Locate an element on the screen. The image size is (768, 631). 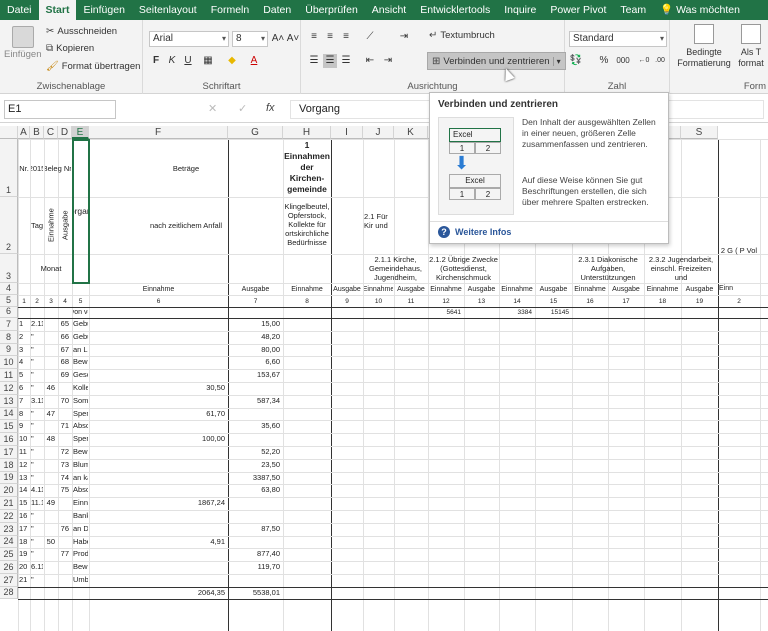
entry-beleg-ausgabe: 69 is located at coordinates (65, 375).